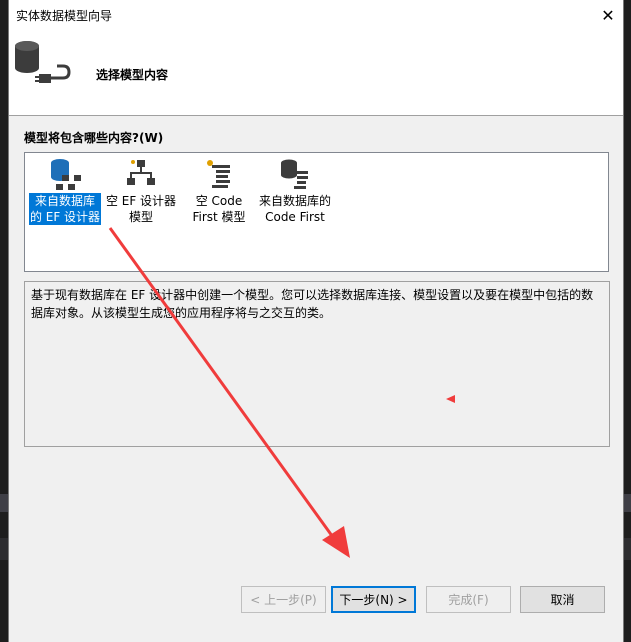  I want to click on option-code-first-from-database: 来自数据库的 Code First, so click(295, 197).